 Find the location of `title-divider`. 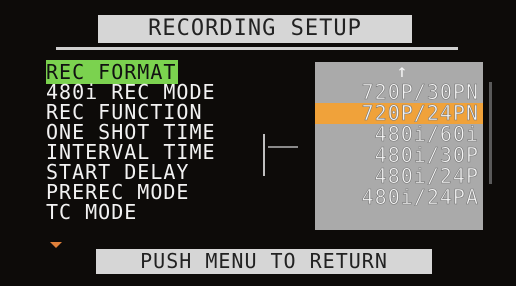

title-divider is located at coordinates (257, 48).